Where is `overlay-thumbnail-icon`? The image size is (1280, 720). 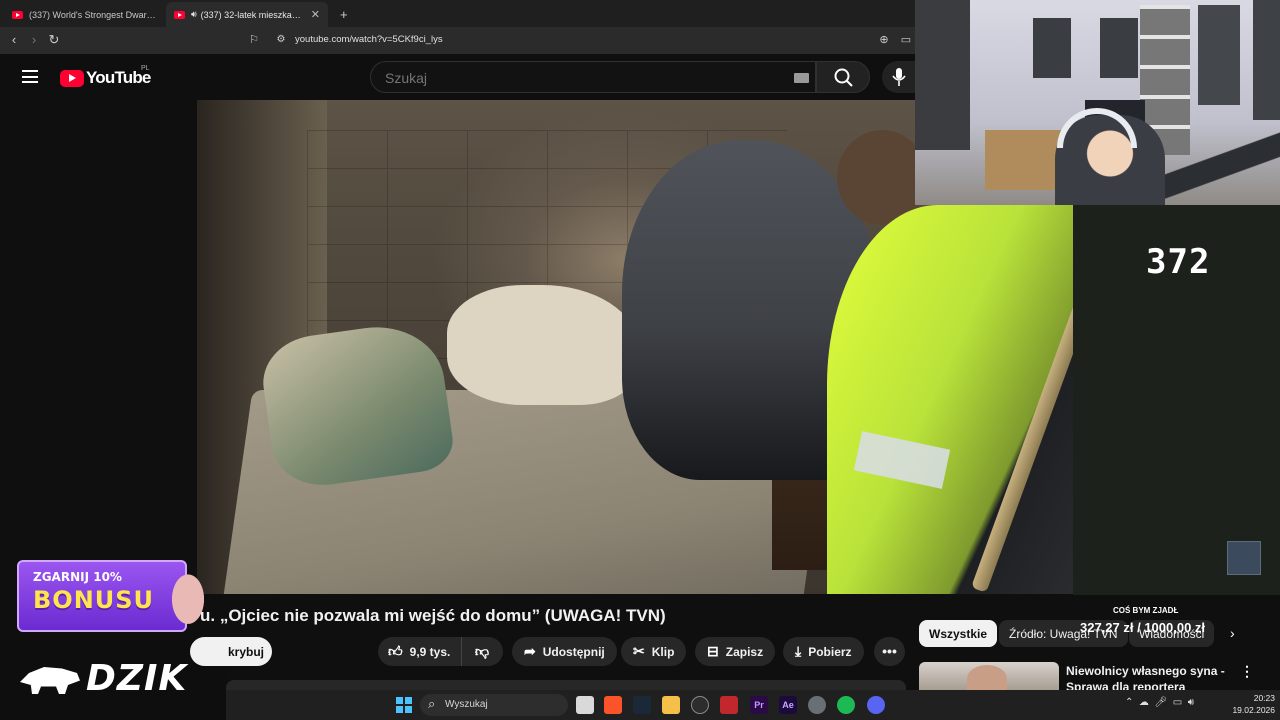
overlay-thumbnail-icon is located at coordinates (1244, 558).